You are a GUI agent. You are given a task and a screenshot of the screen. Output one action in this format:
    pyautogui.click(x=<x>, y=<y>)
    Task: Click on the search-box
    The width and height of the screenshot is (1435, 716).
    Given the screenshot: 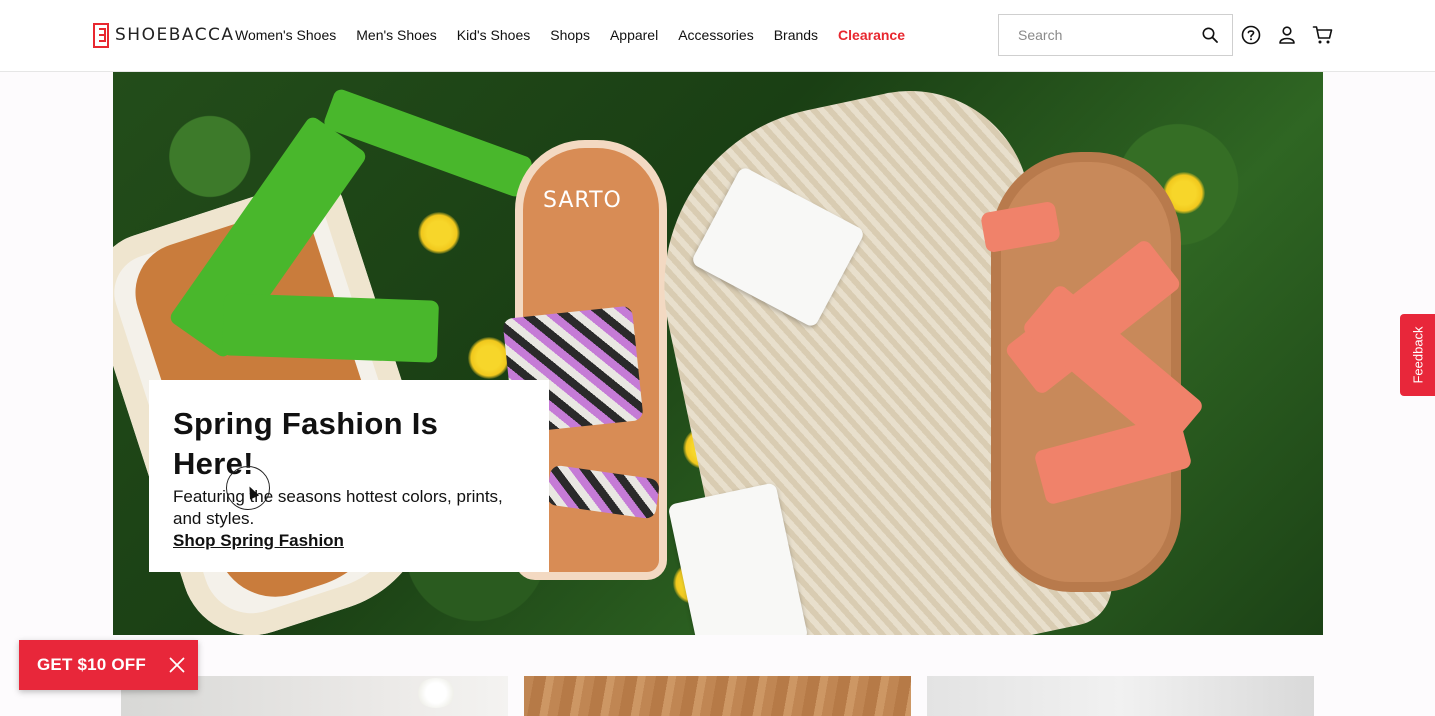 What is the action you would take?
    pyautogui.click(x=1115, y=35)
    